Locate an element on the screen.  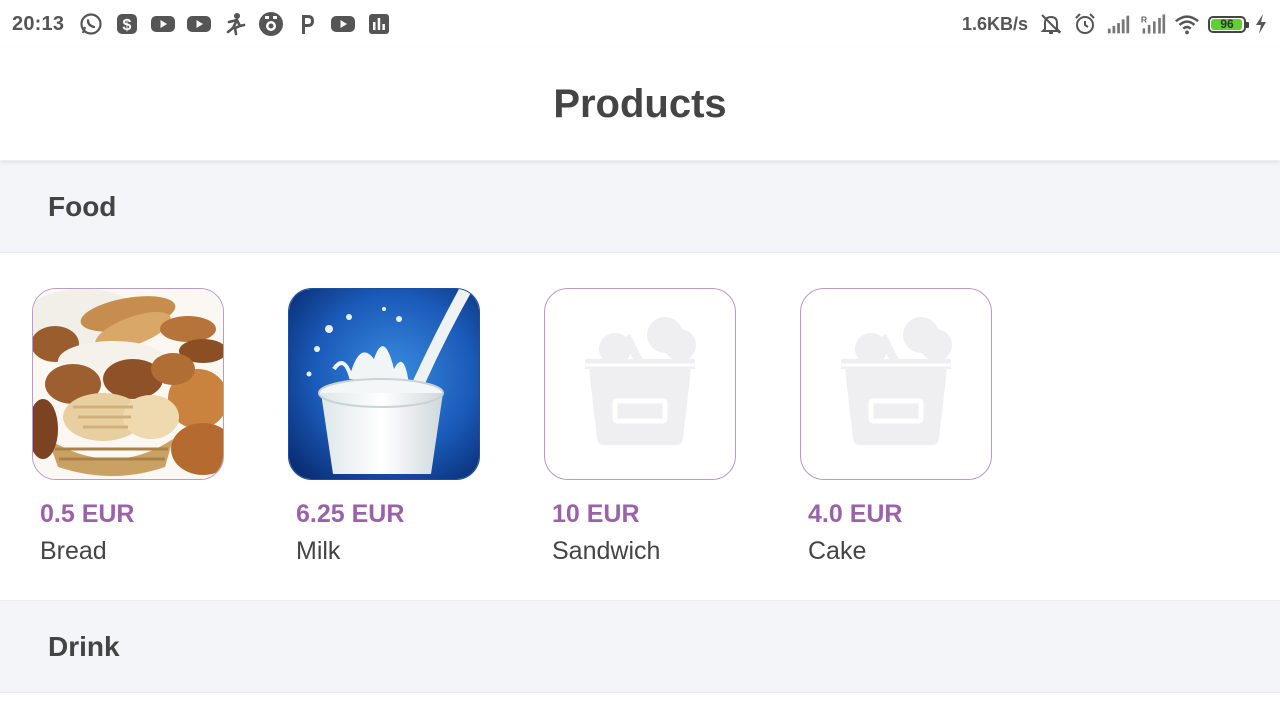
section-title: Drink is located at coordinates (84, 646).